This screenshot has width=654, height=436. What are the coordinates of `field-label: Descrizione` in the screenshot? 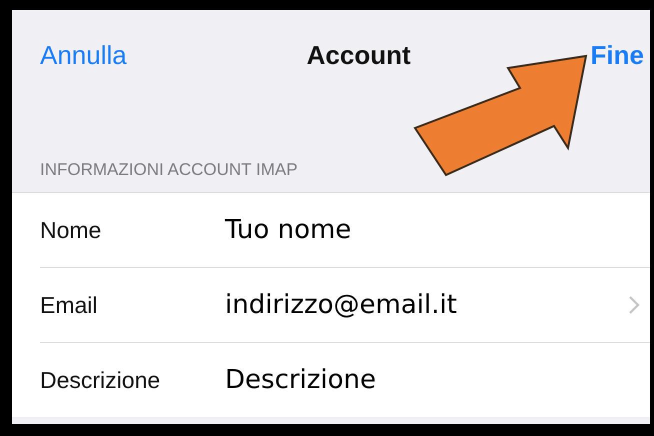 It's located at (101, 380).